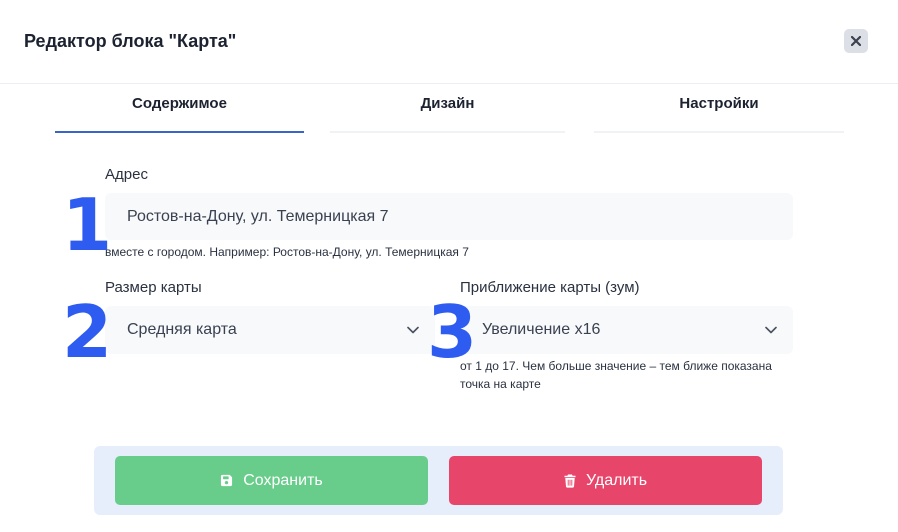  What do you see at coordinates (179, 103) in the screenshot?
I see `tab-content-label: Содержимое` at bounding box center [179, 103].